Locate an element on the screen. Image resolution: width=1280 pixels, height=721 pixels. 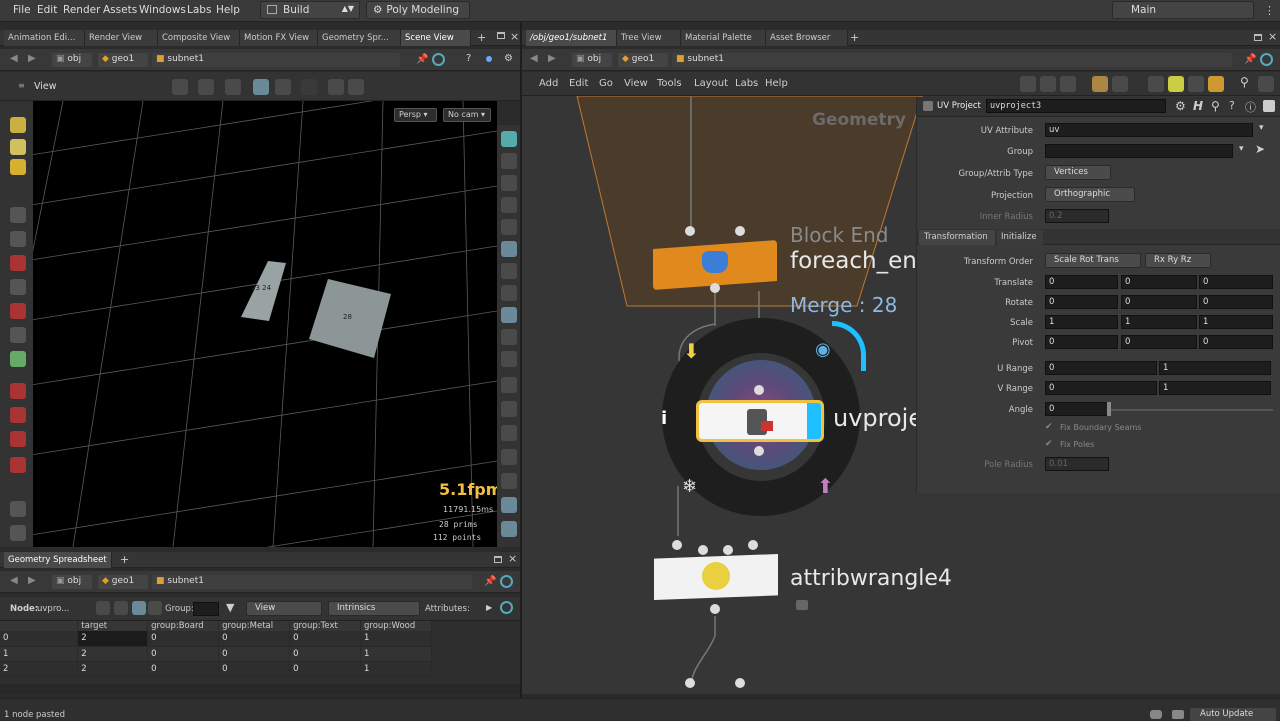
move-tool-icon is located at coordinates (18, 239).